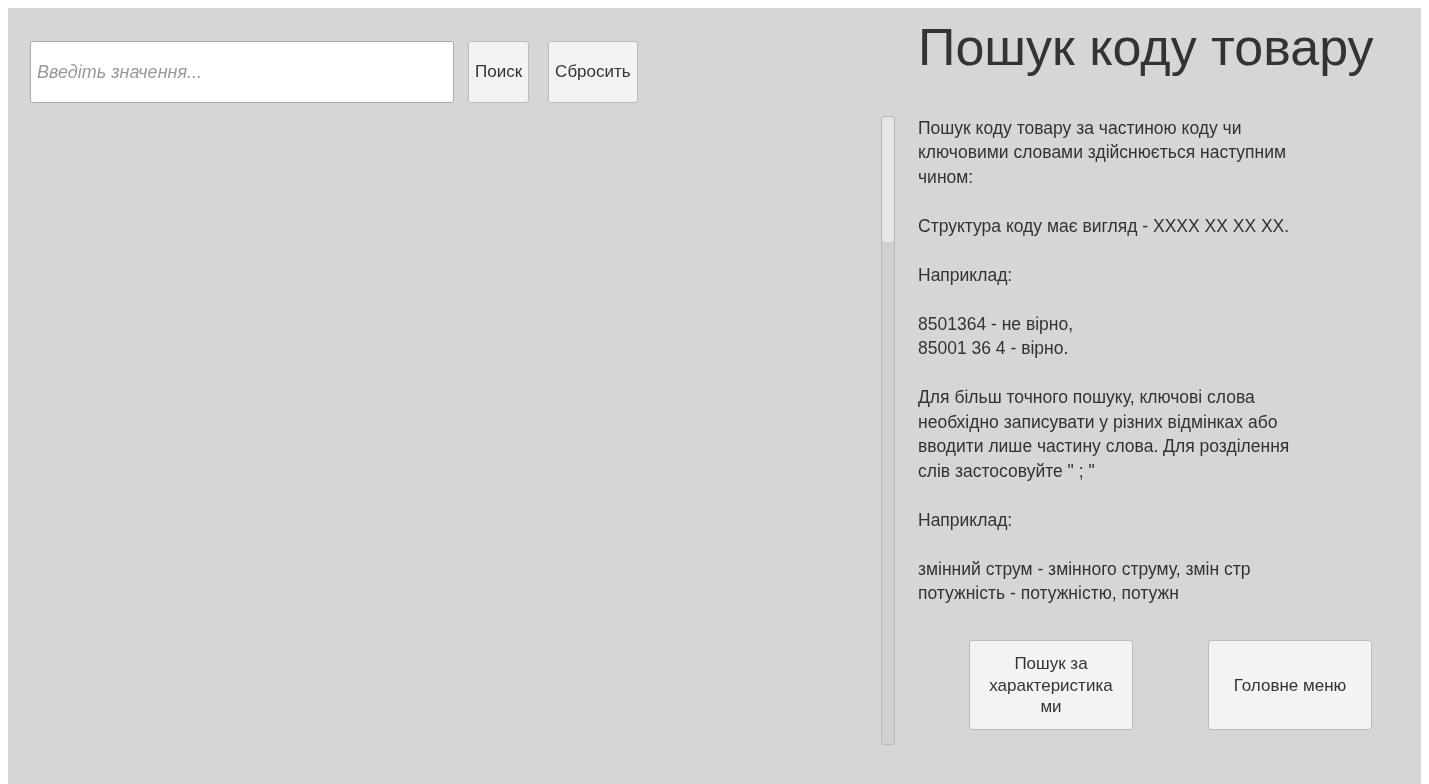 The image size is (1429, 784). I want to click on scrollbar, so click(888, 430).